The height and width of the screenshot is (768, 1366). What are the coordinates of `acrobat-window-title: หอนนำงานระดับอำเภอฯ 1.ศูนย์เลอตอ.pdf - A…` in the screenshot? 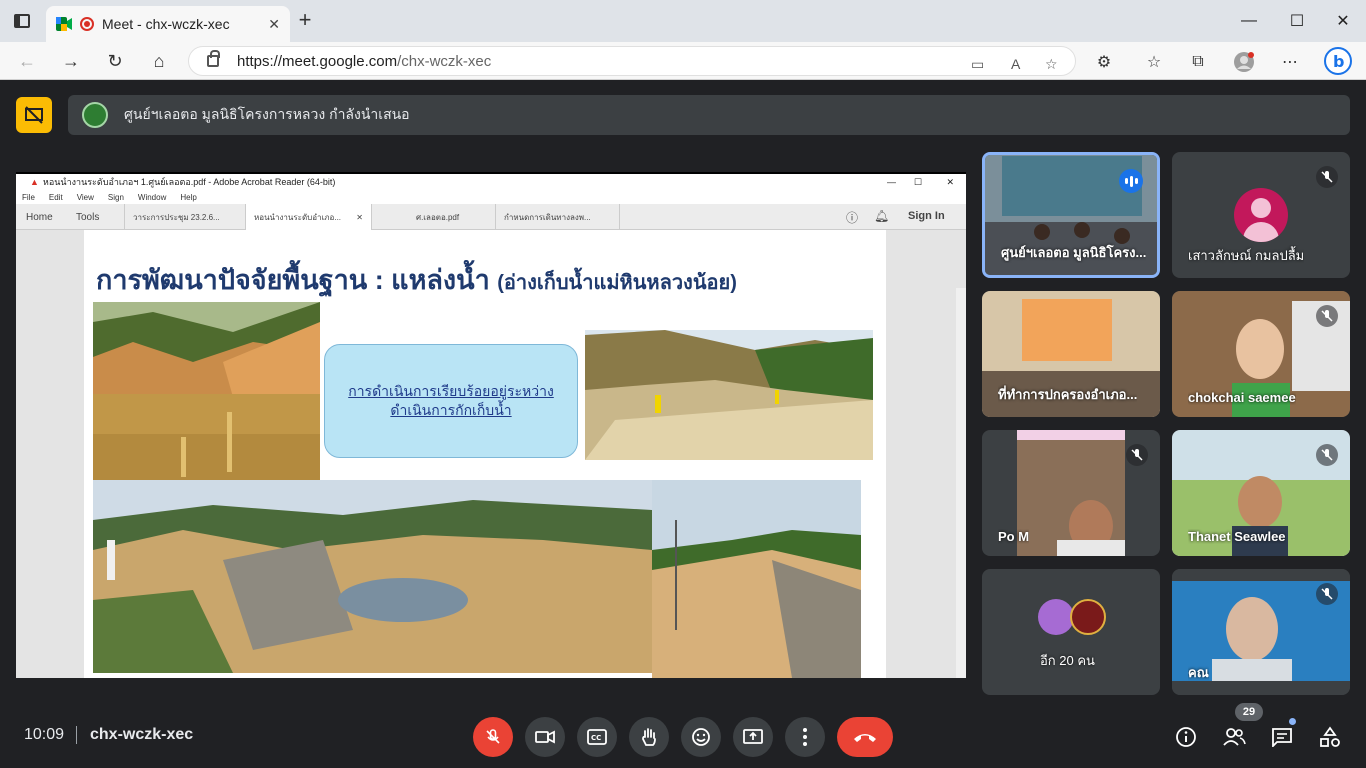 It's located at (189, 182).